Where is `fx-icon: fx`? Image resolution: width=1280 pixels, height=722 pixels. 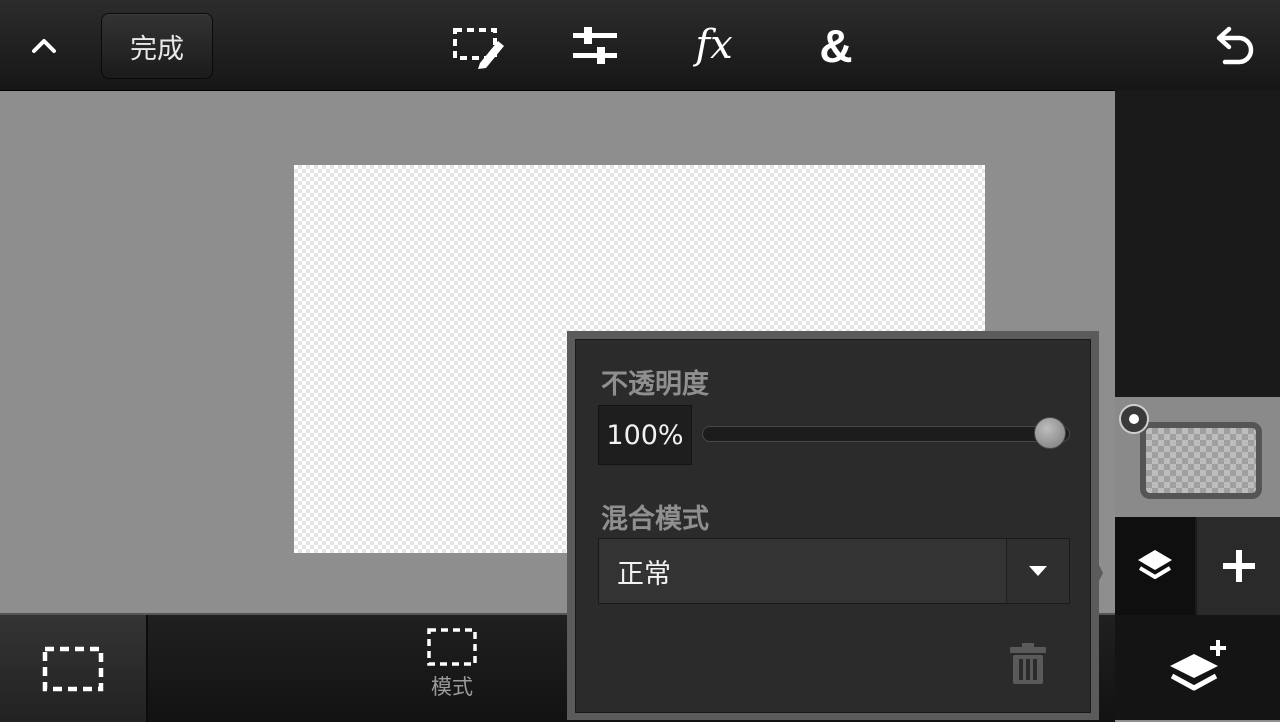
fx-icon: fx is located at coordinates (714, 45).